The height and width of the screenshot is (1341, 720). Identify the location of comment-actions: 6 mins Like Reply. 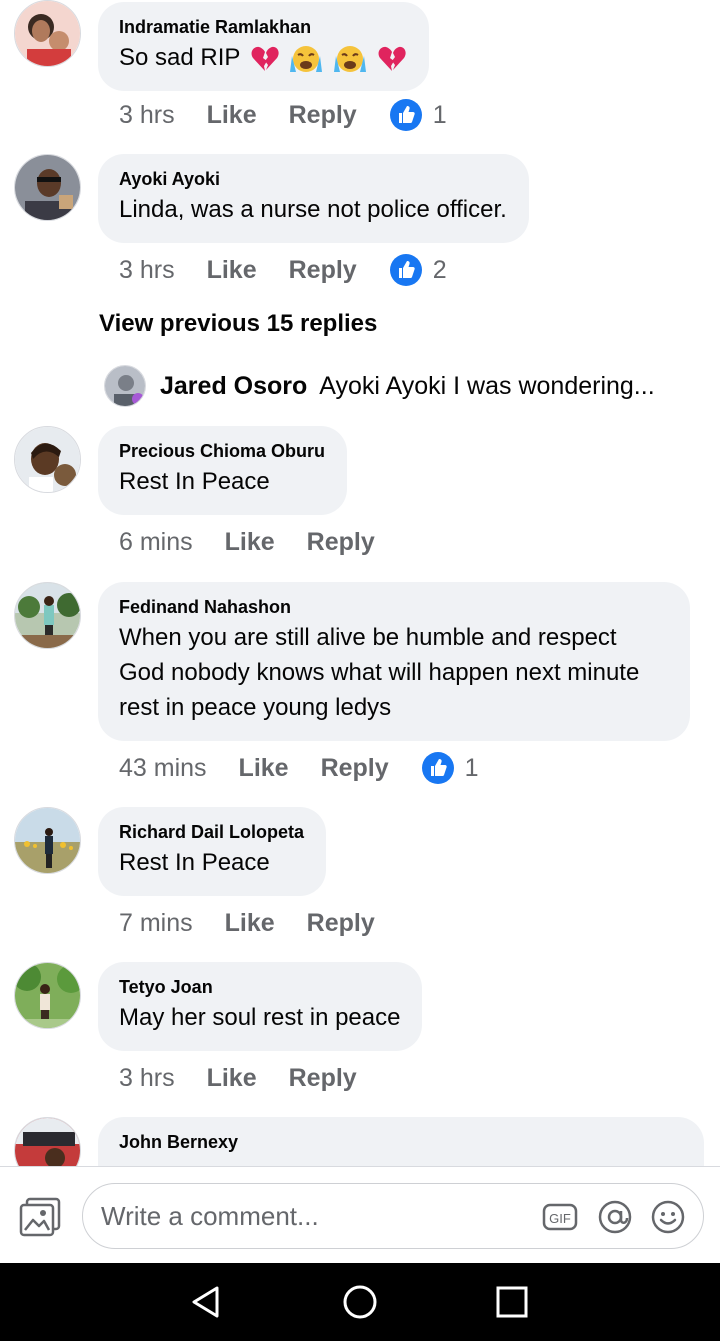
(263, 542).